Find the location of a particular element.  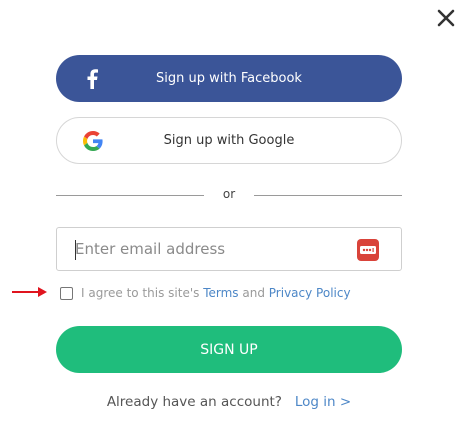

facebook-signup-label: Sign up with Facebook is located at coordinates (229, 78).